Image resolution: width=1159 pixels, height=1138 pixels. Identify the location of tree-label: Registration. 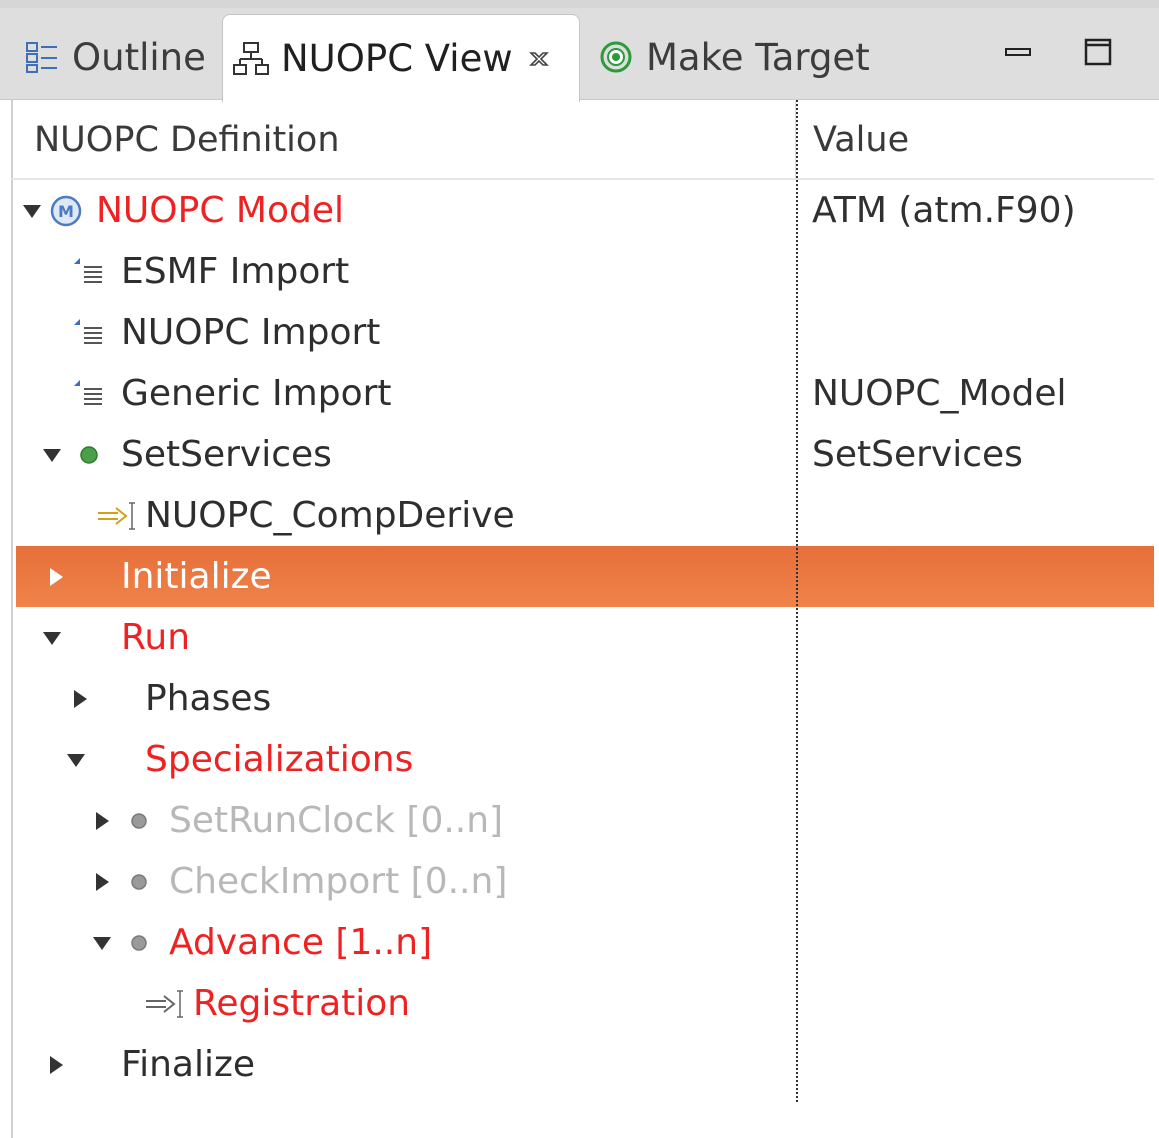
(302, 1003).